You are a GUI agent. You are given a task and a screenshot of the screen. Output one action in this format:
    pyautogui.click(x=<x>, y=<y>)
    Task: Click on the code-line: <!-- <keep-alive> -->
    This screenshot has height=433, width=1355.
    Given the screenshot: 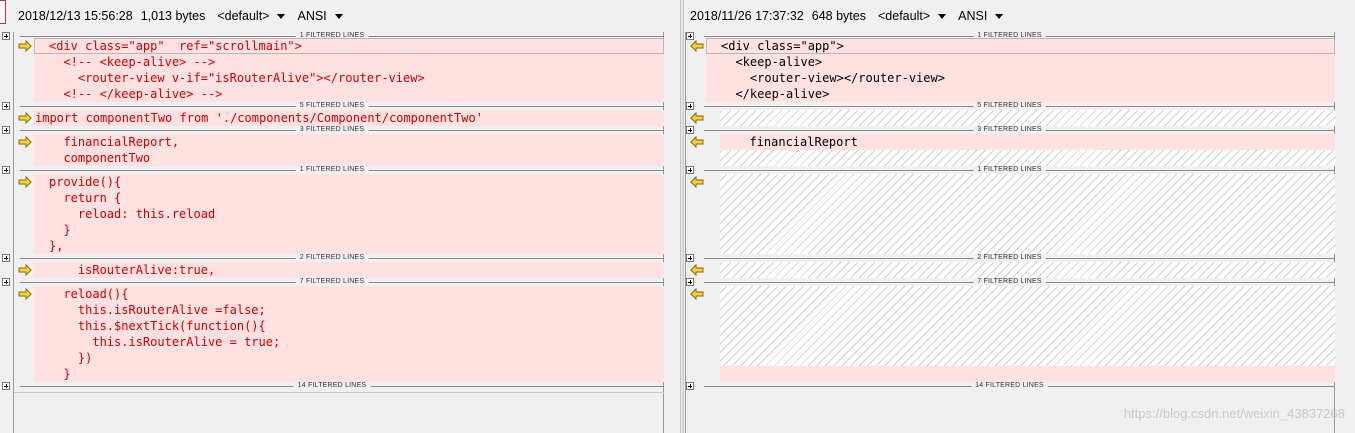 What is the action you would take?
    pyautogui.click(x=349, y=62)
    